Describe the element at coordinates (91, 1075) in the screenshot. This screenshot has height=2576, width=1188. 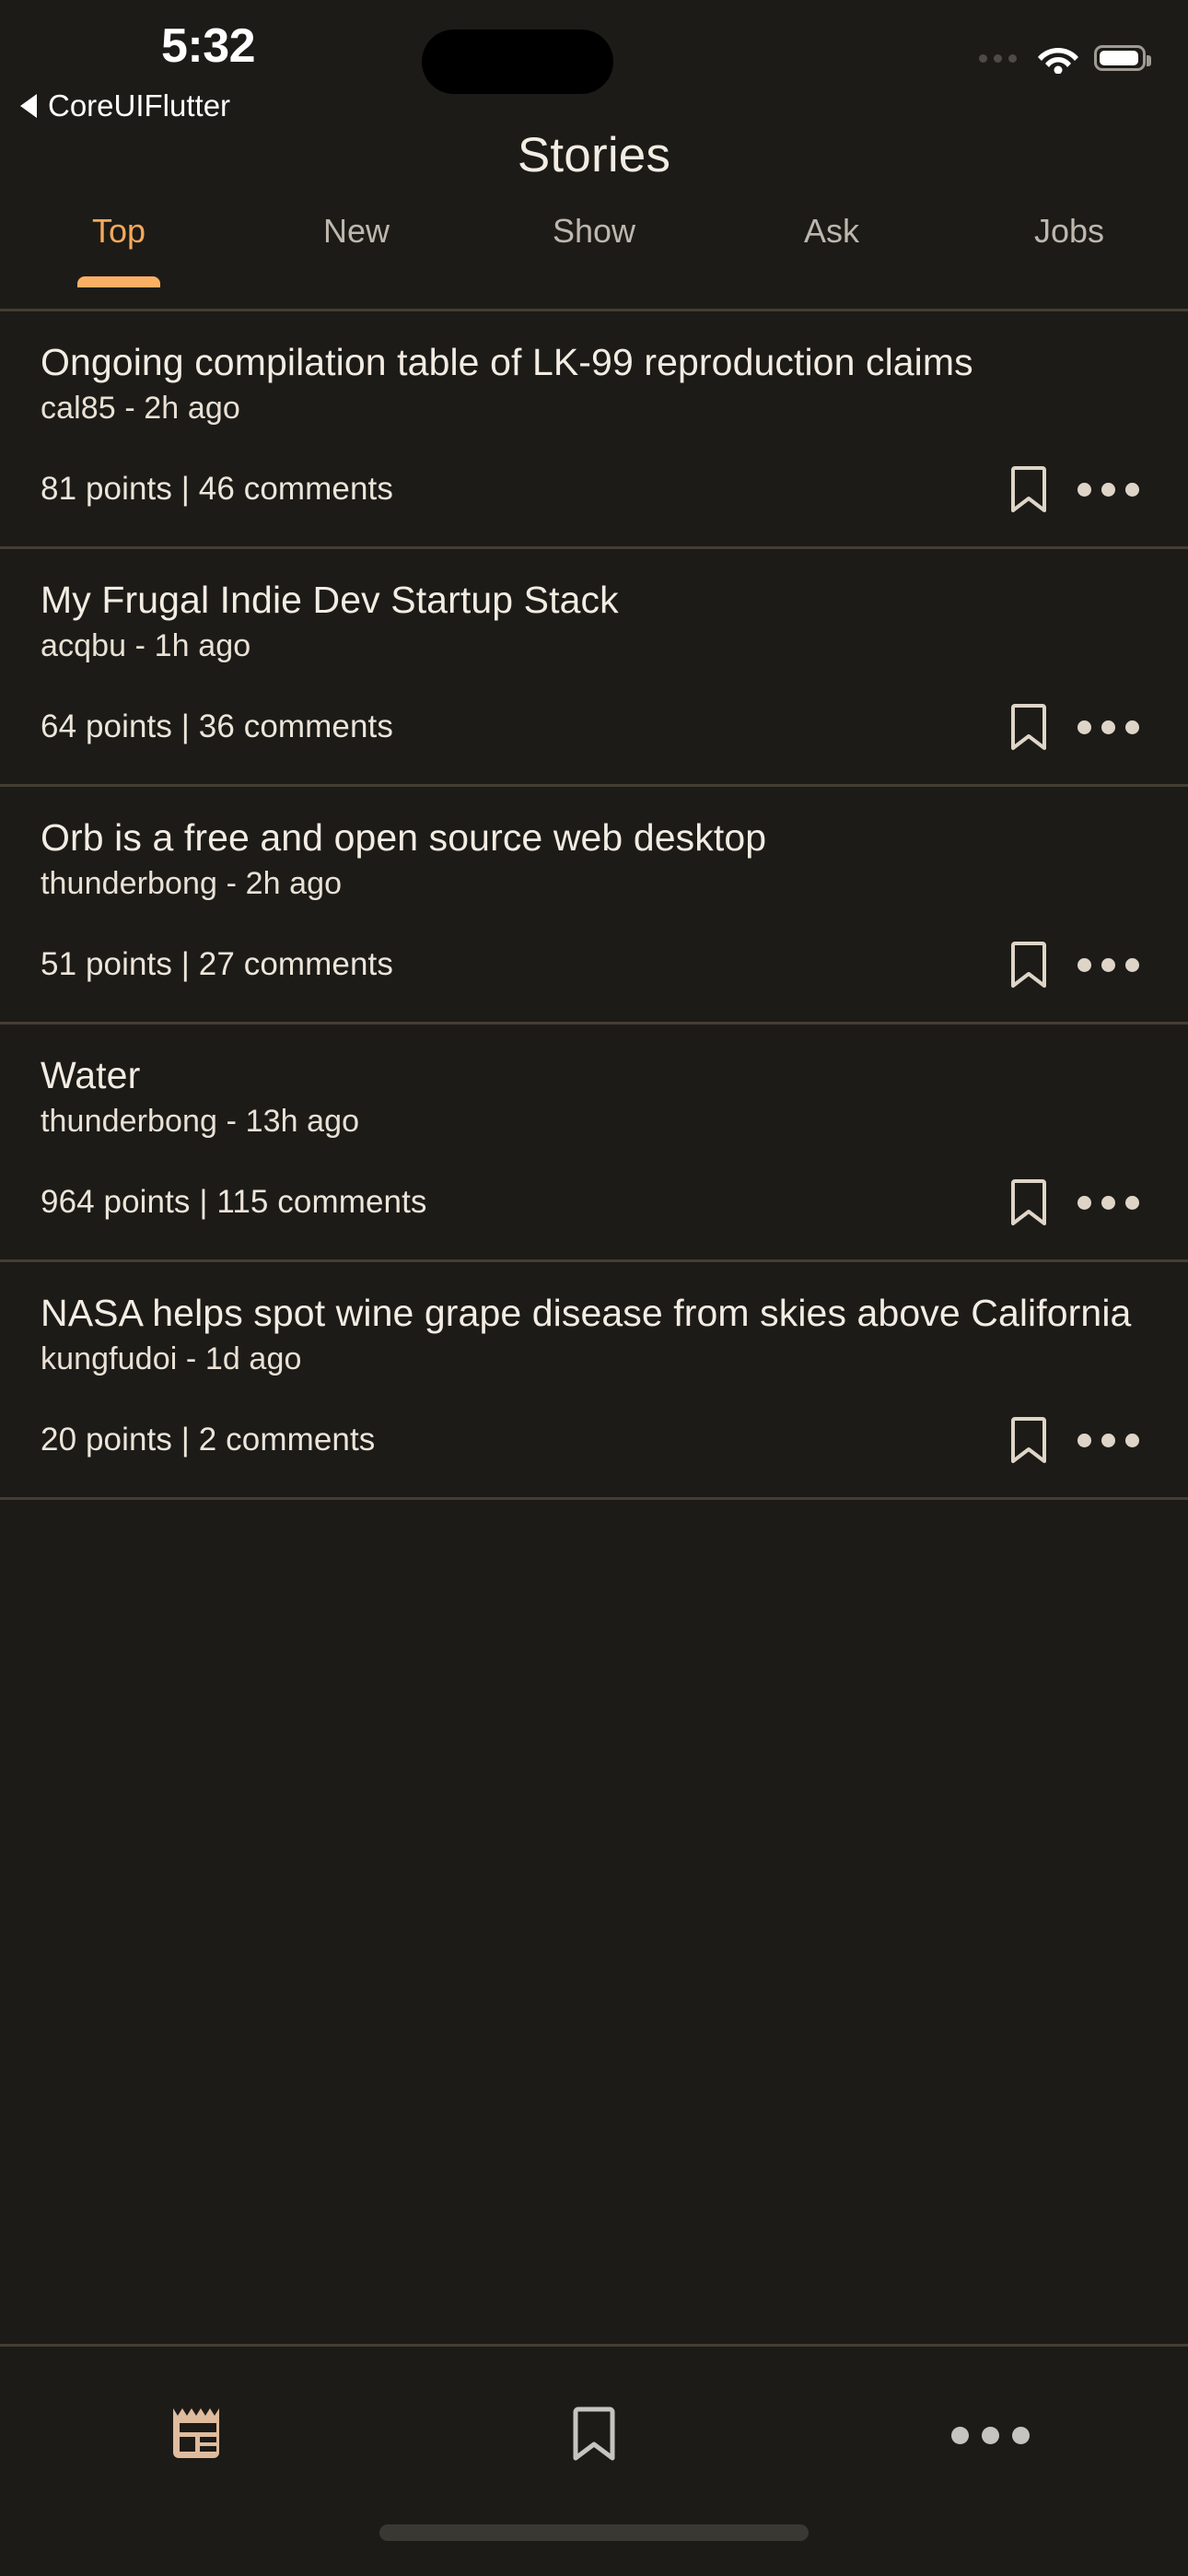
I see `story-title: Water` at that location.